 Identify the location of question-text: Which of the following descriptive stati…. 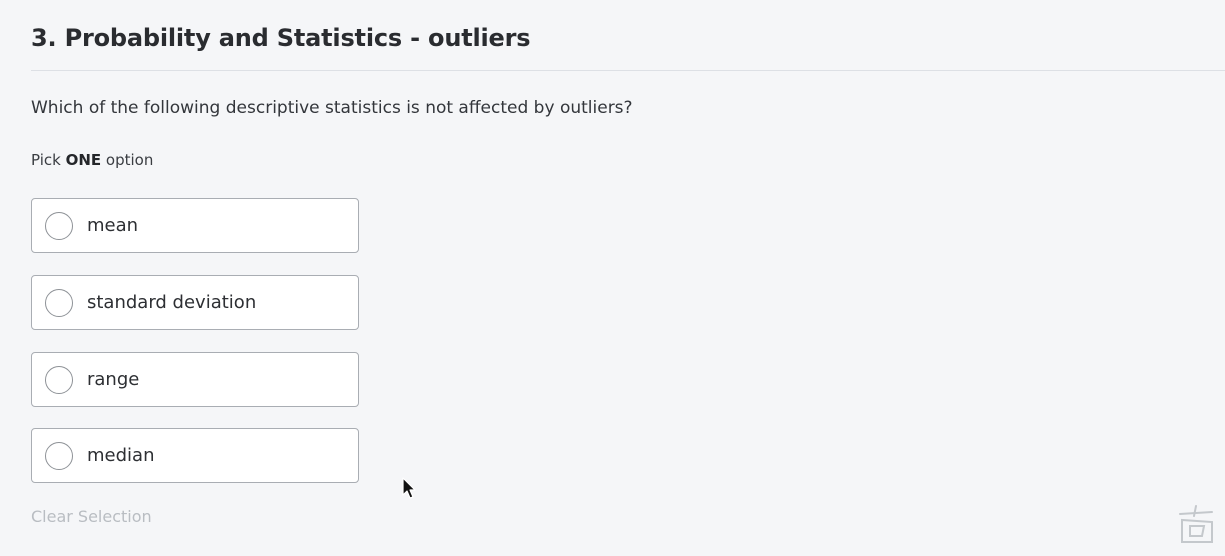
(332, 108).